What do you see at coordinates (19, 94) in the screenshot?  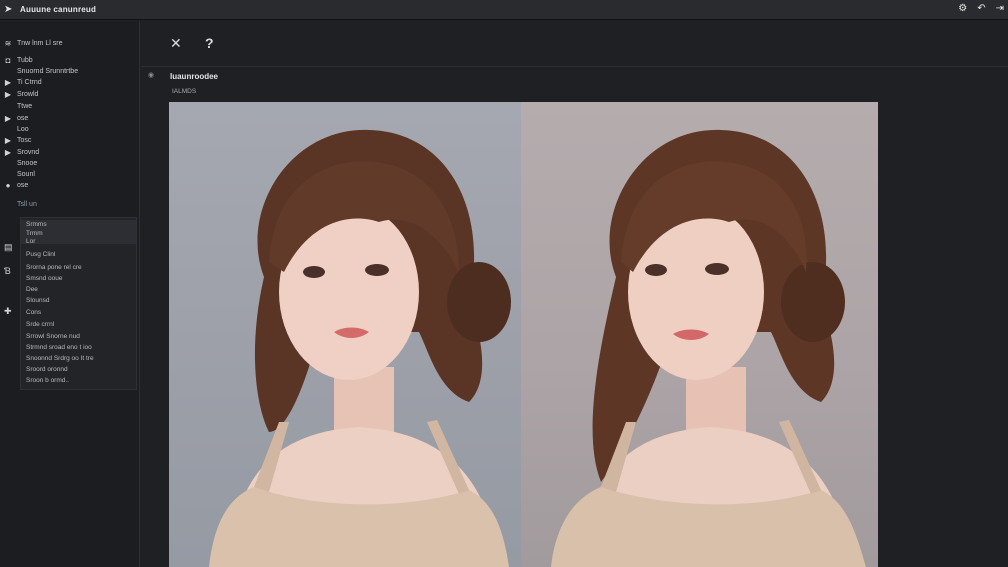 I see `sidebar-item: ▶ Srowld` at bounding box center [19, 94].